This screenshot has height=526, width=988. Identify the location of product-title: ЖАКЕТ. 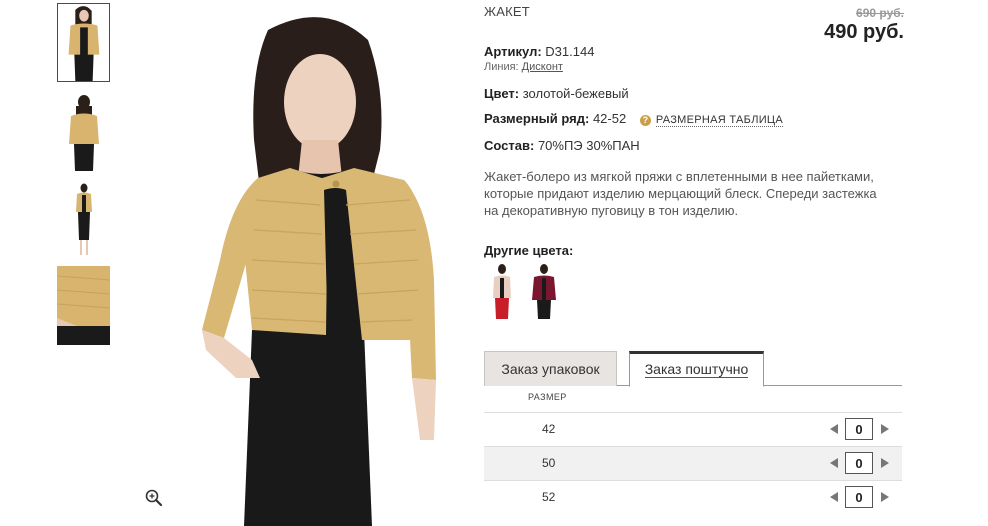
(507, 11).